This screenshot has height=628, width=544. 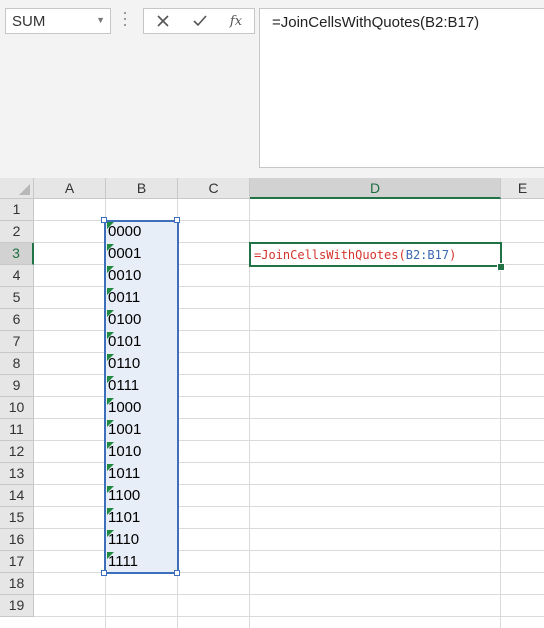 What do you see at coordinates (17, 254) in the screenshot?
I see `row-header-3: 3` at bounding box center [17, 254].